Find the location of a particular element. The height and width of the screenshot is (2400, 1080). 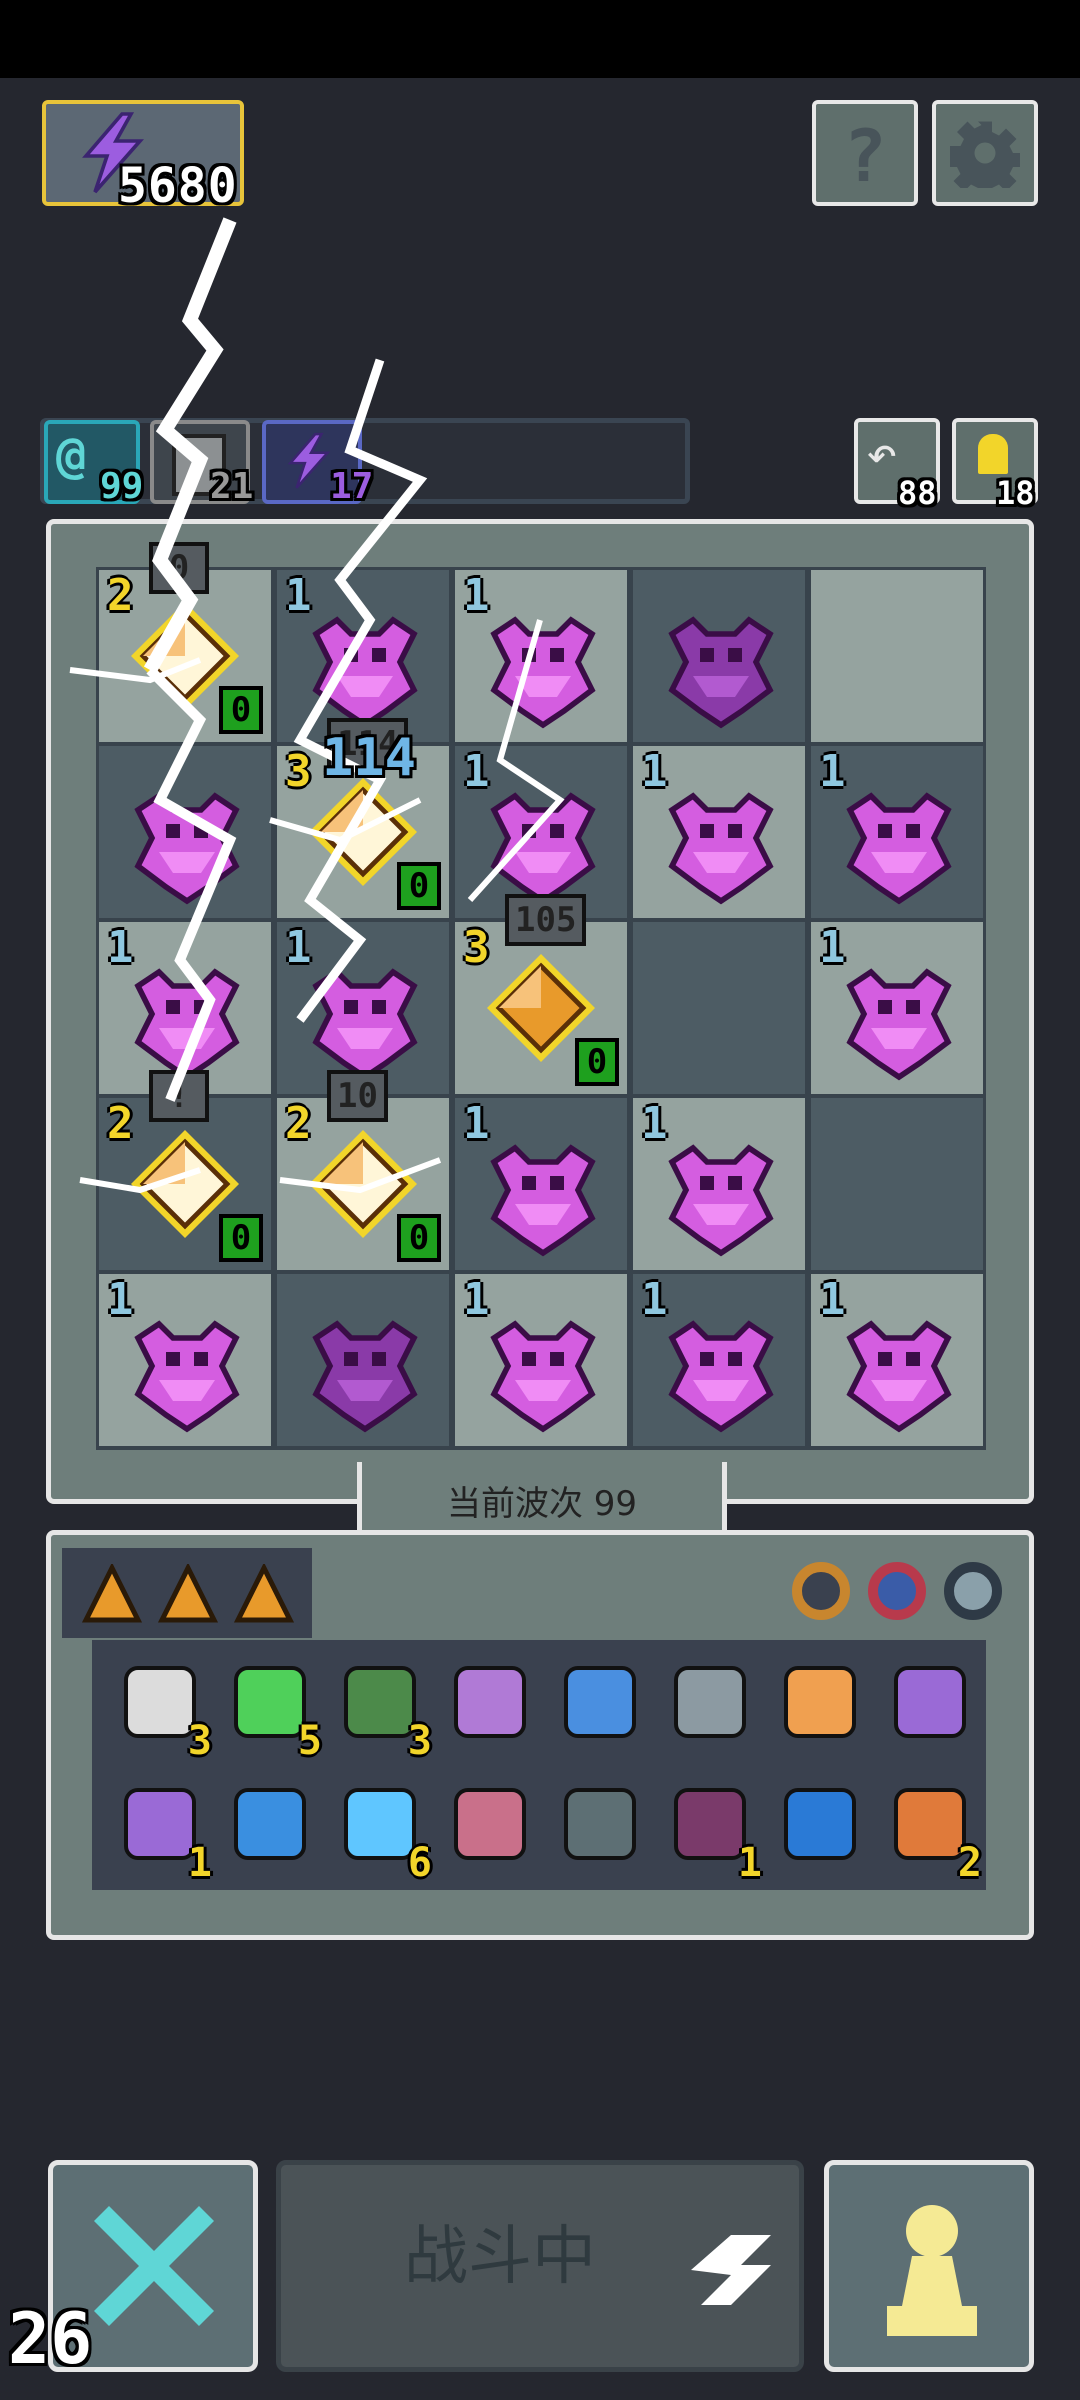

undo-icon: ↶ is located at coordinates (882, 454).